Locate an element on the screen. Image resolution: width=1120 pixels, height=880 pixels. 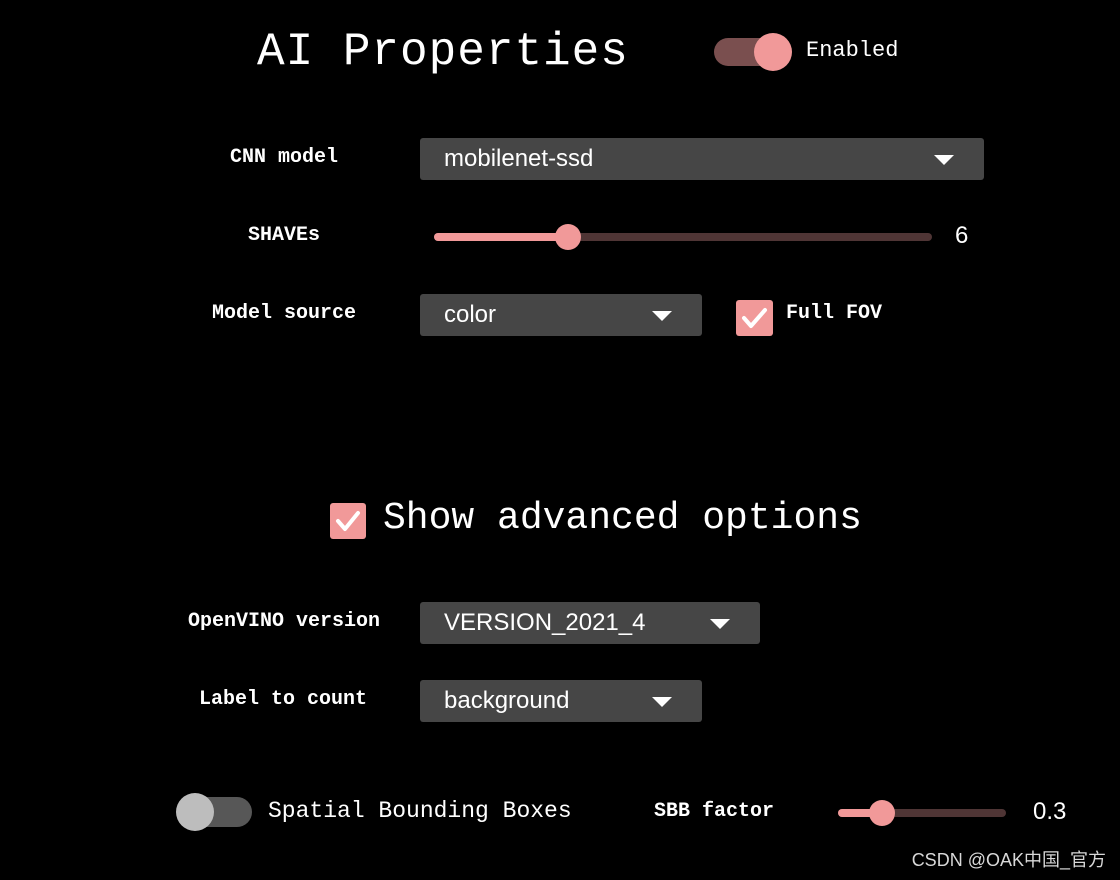
label-to-count-value: background is located at coordinates (507, 700).